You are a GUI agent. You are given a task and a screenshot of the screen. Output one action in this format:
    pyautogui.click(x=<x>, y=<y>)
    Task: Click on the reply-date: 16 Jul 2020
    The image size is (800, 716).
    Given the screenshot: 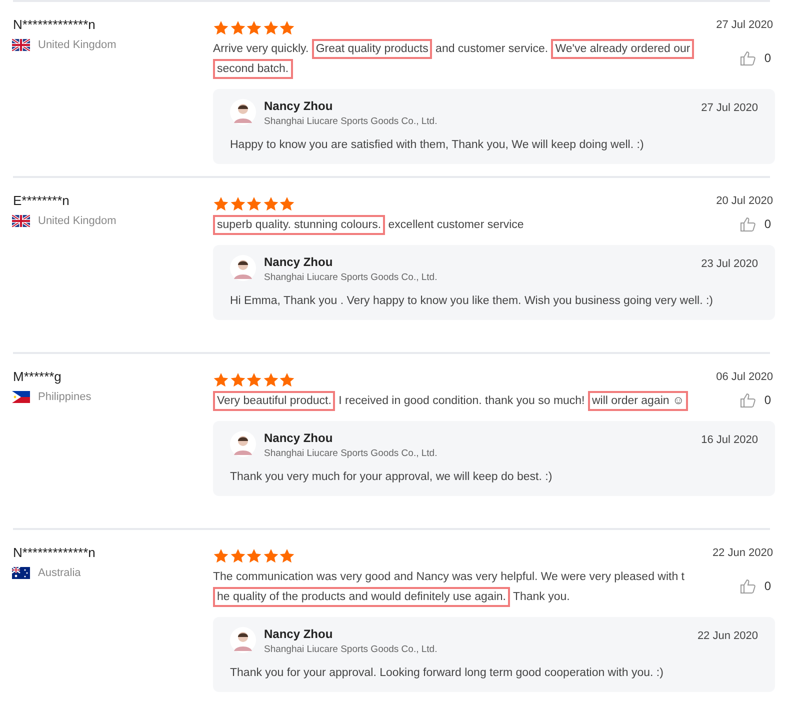 What is the action you would take?
    pyautogui.click(x=729, y=439)
    